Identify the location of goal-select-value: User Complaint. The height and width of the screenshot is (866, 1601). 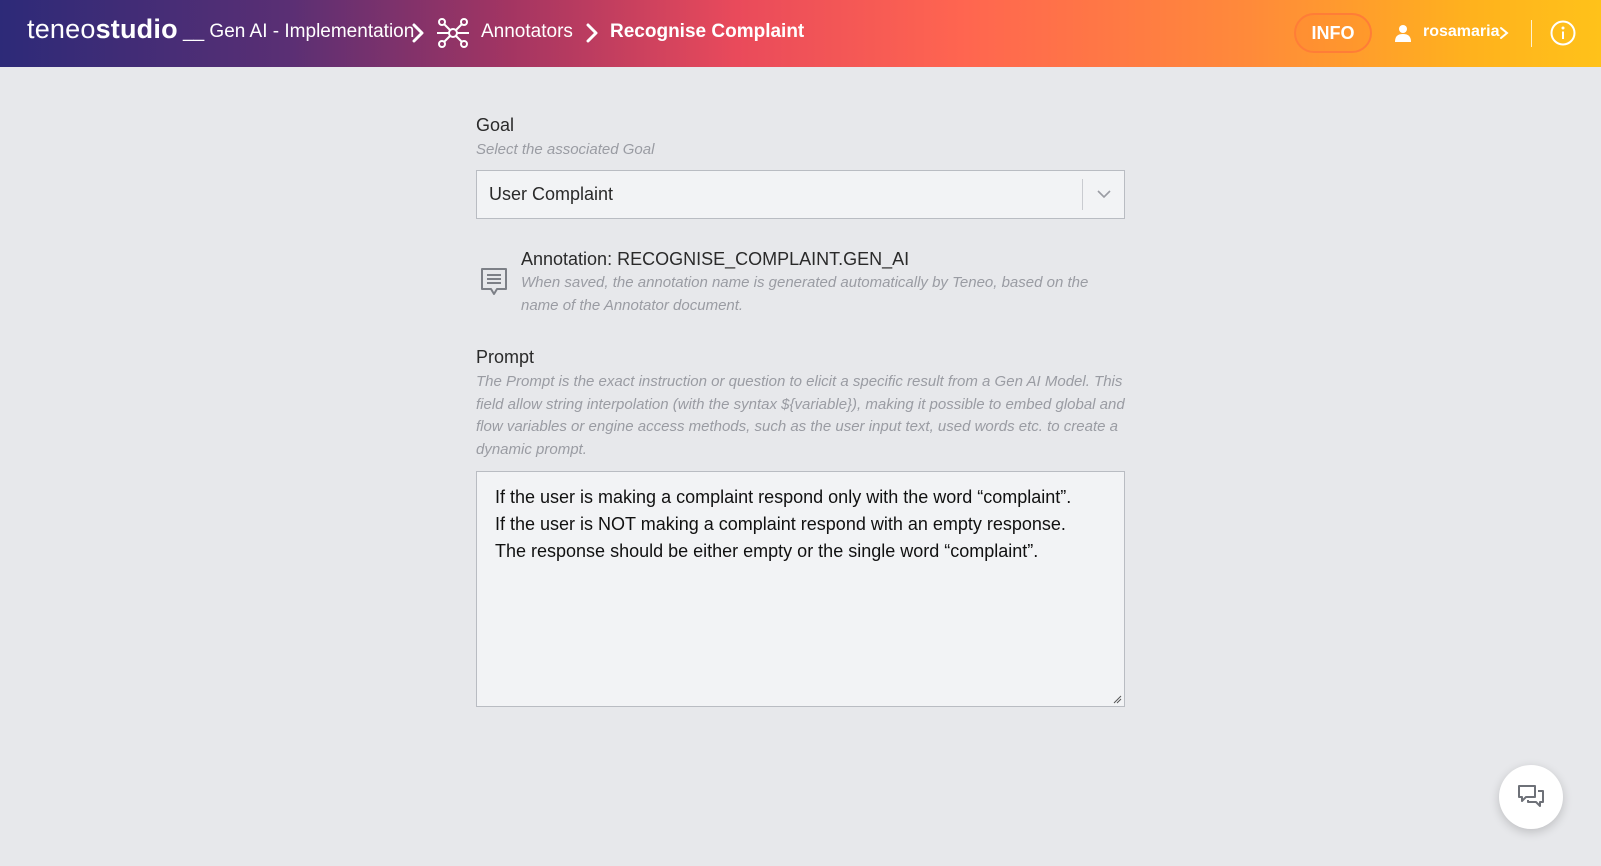
(551, 194).